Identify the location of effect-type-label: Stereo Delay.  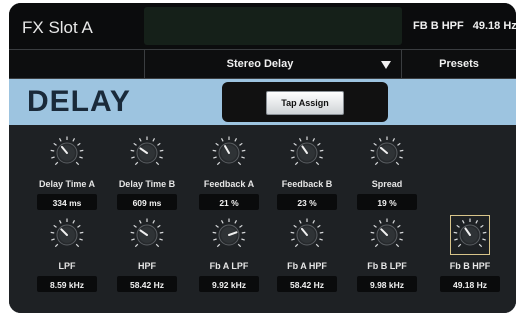
(260, 64).